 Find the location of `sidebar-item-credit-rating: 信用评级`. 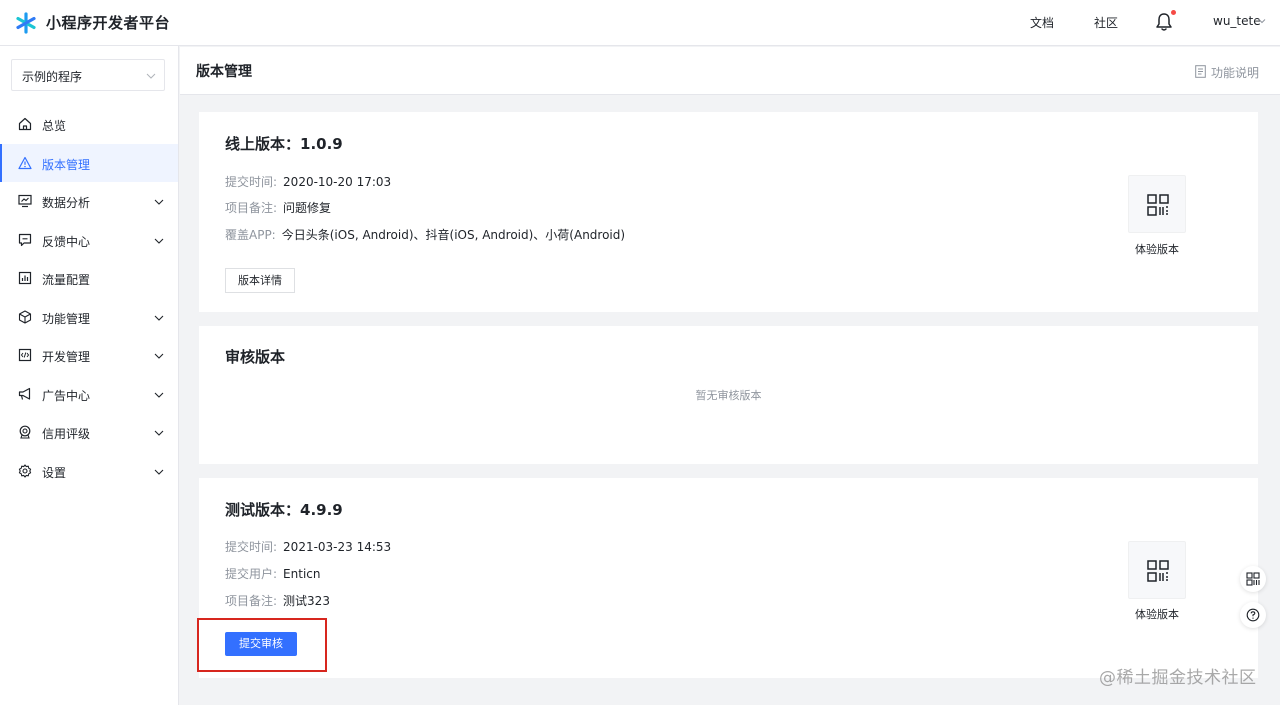

sidebar-item-credit-rating: 信用评级 is located at coordinates (89, 432).